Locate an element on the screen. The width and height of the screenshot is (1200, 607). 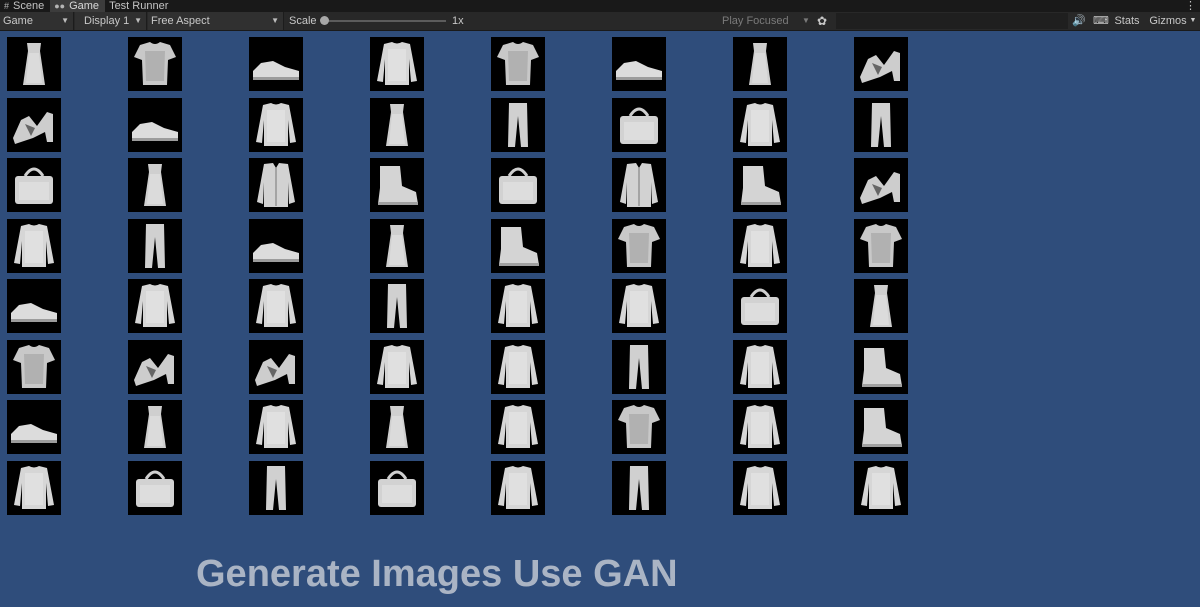
play-mode-label: Play Focused is located at coordinates (755, 21).